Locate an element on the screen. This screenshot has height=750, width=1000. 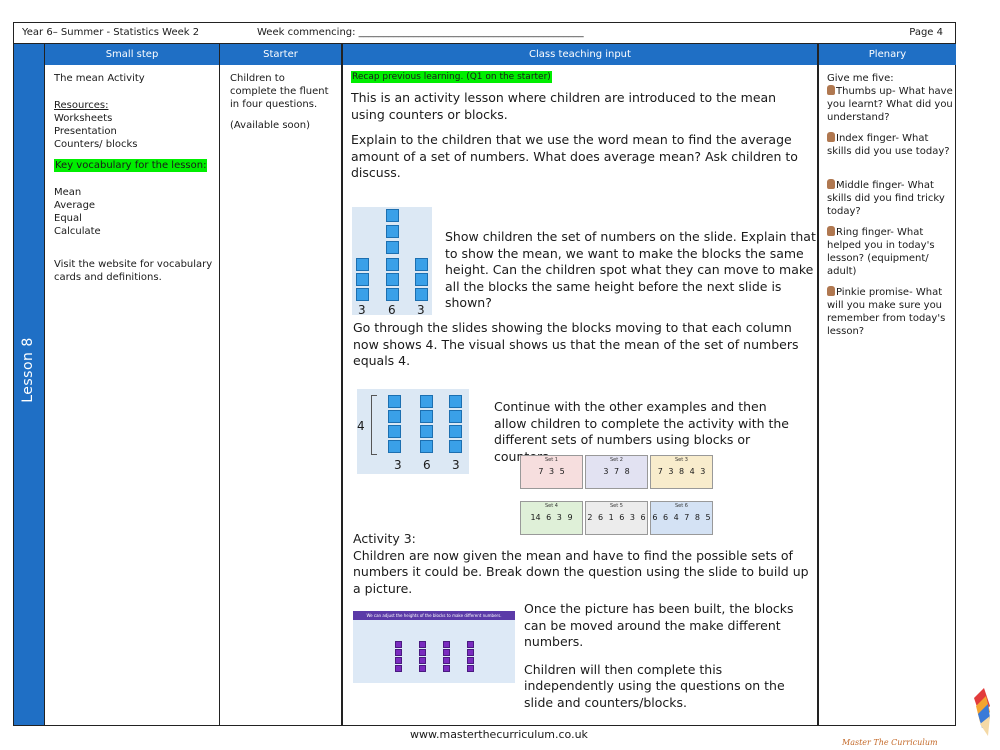
set-values: 2 6 1 6 3 6 is located at coordinates (616, 517).